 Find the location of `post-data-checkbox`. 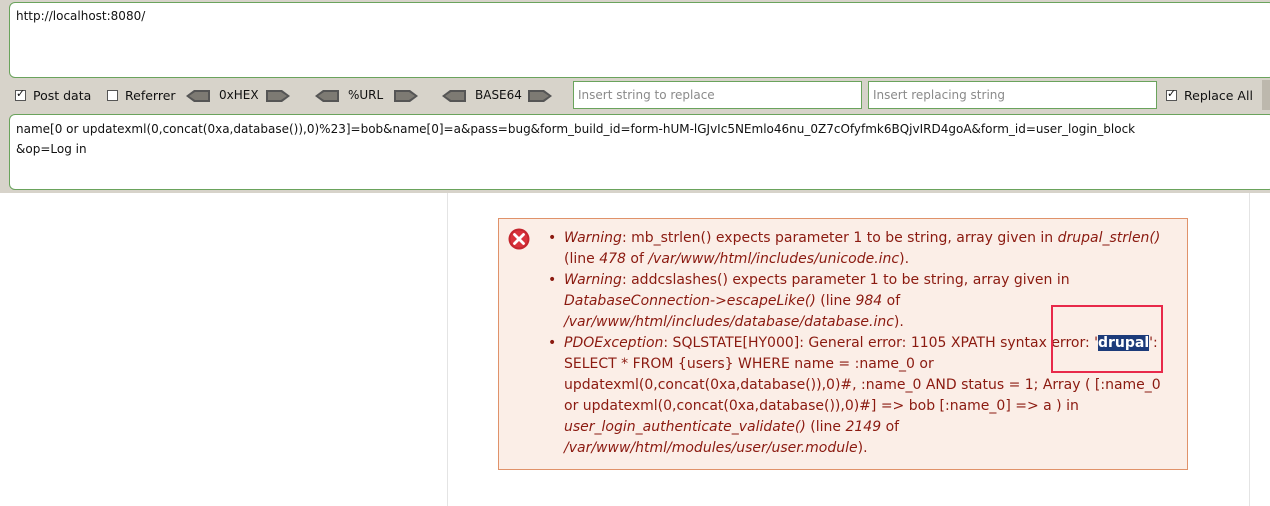

post-data-checkbox is located at coordinates (20, 94).